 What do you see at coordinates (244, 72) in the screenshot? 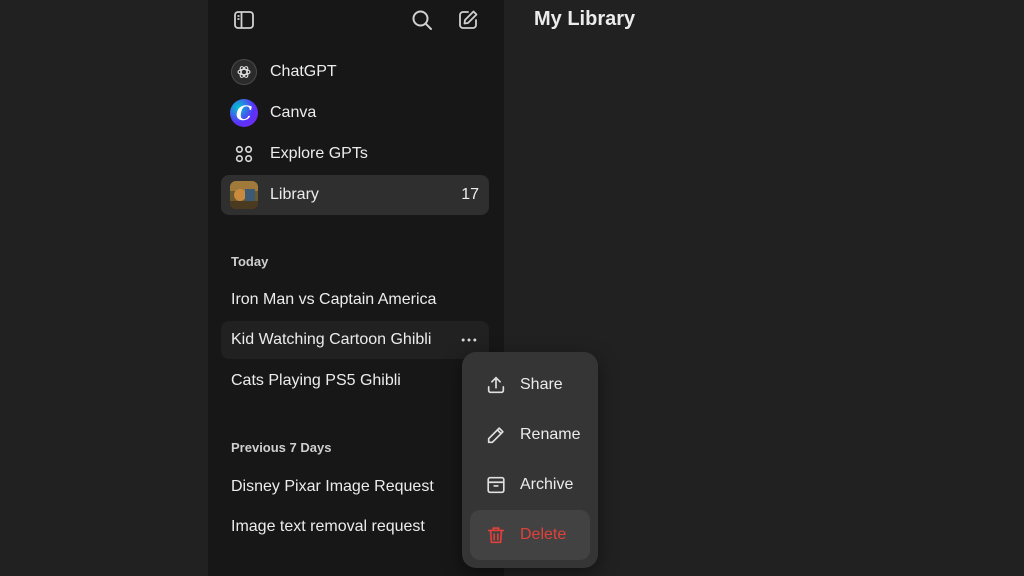
I see `chatgpt-logo-icon` at bounding box center [244, 72].